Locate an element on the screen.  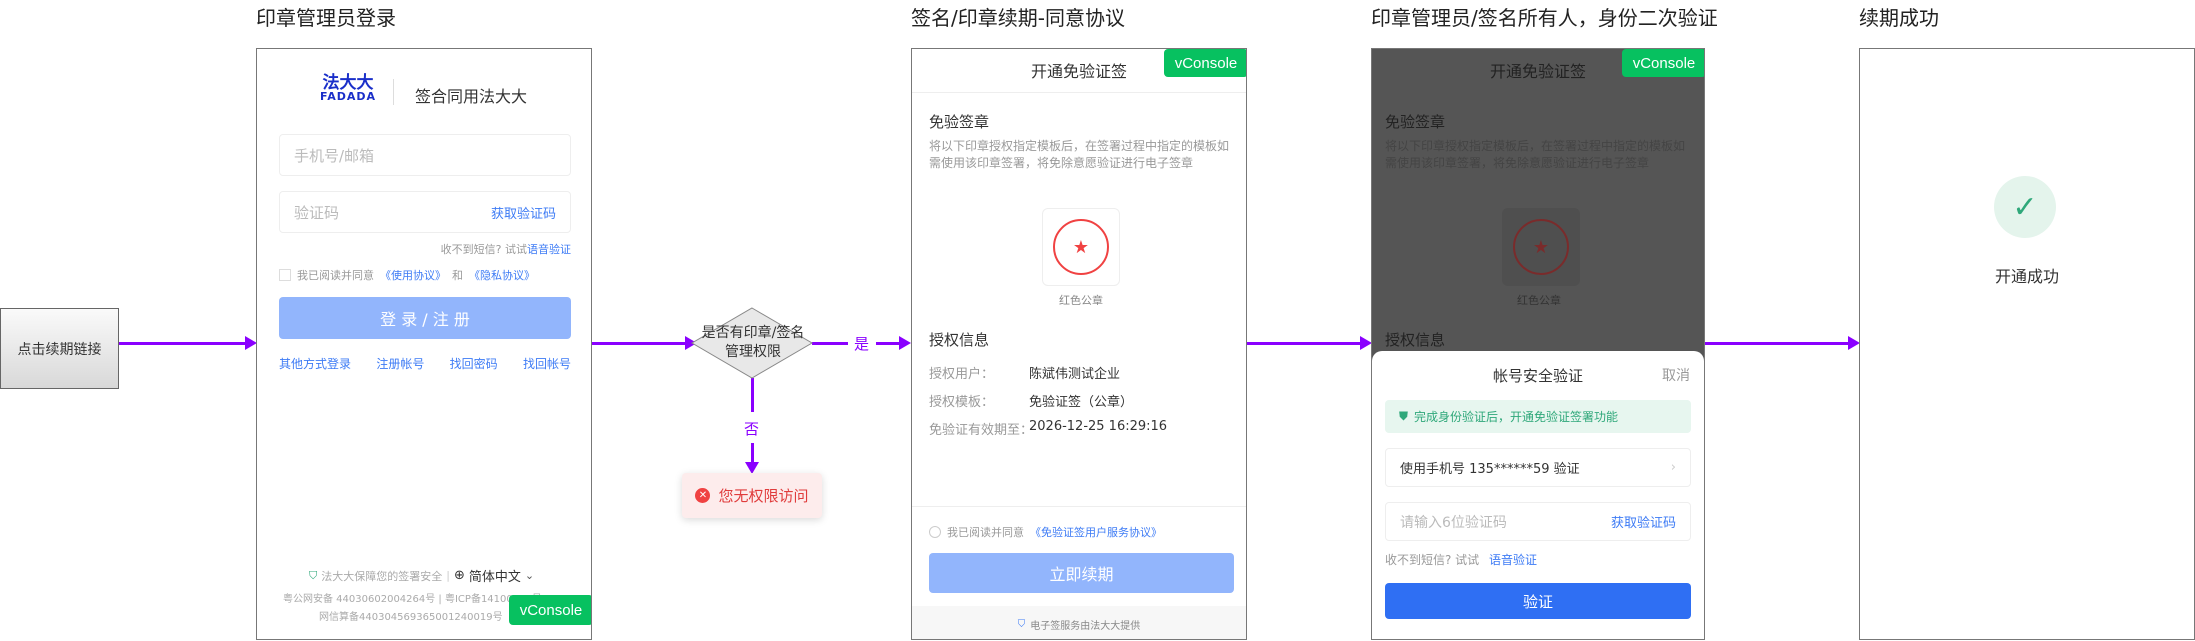
and-text: 和 is located at coordinates (457, 275).